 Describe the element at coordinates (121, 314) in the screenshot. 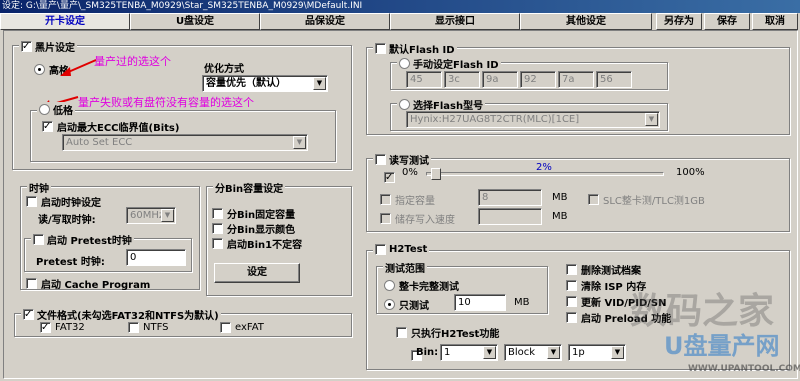

I see `filesystem-title: 文件格式(未勾选FAT32和NTFS为默认)` at that location.